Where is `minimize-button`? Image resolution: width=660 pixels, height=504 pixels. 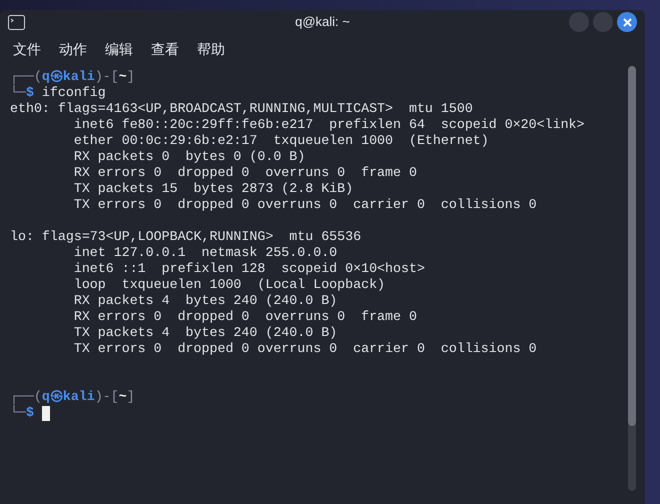
minimize-button is located at coordinates (579, 22).